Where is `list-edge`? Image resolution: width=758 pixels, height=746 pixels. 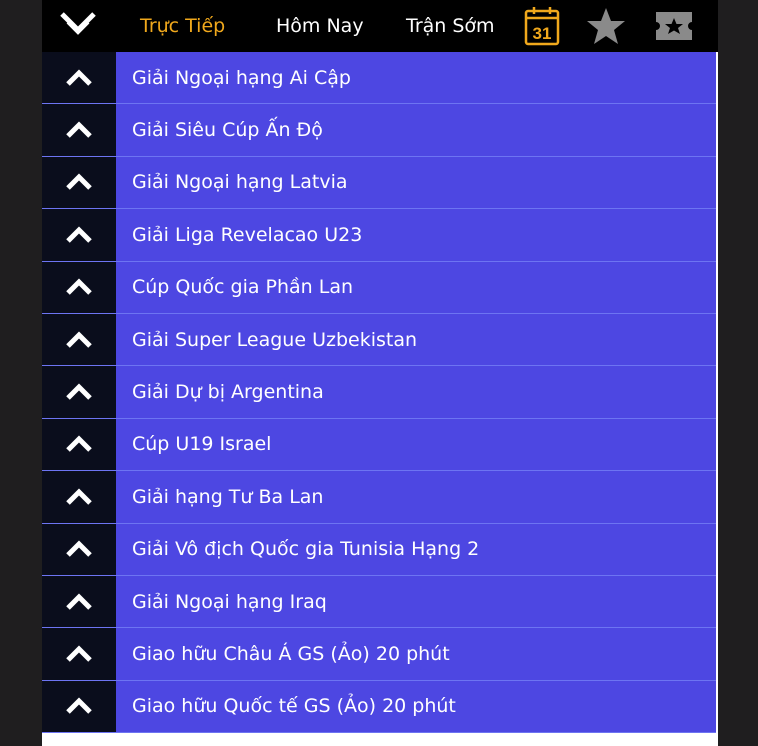
list-edge is located at coordinates (717, 393).